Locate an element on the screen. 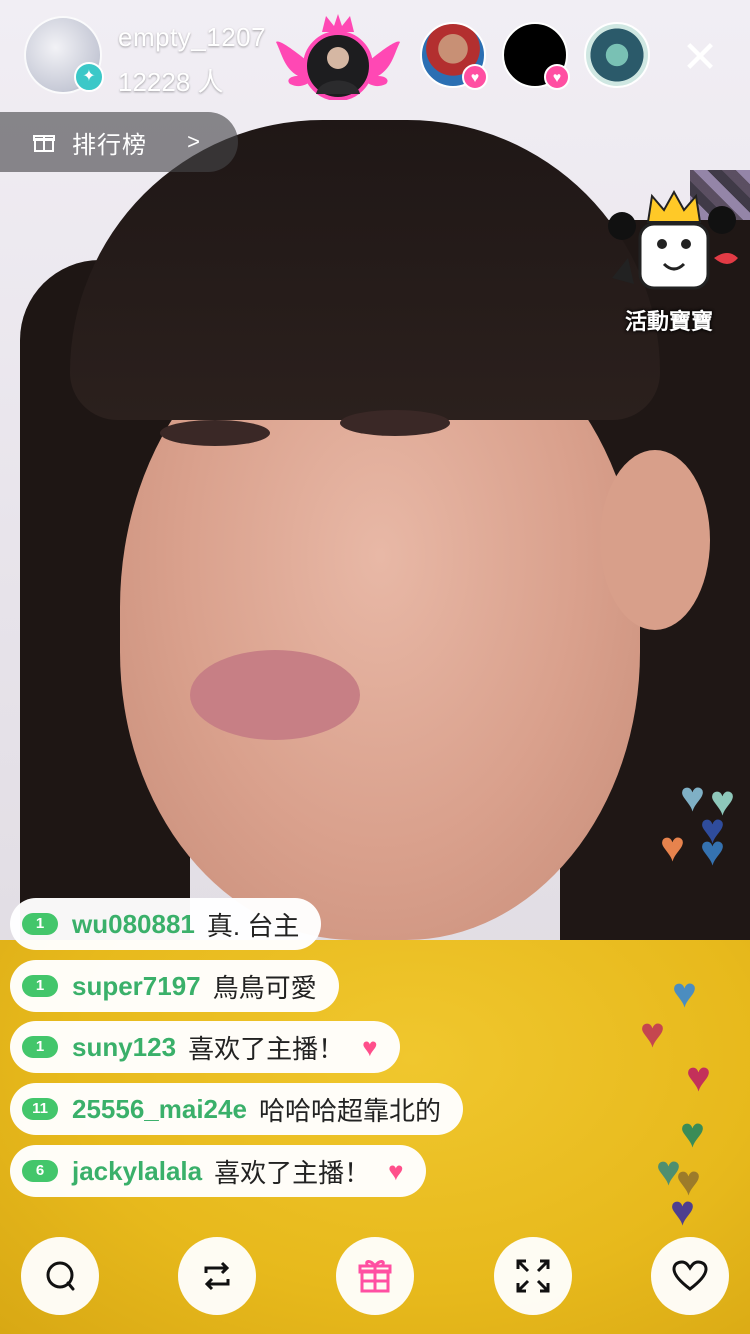 Image resolution: width=750 pixels, height=1334 pixels. leaderboard-label: 排行榜 is located at coordinates (109, 145).